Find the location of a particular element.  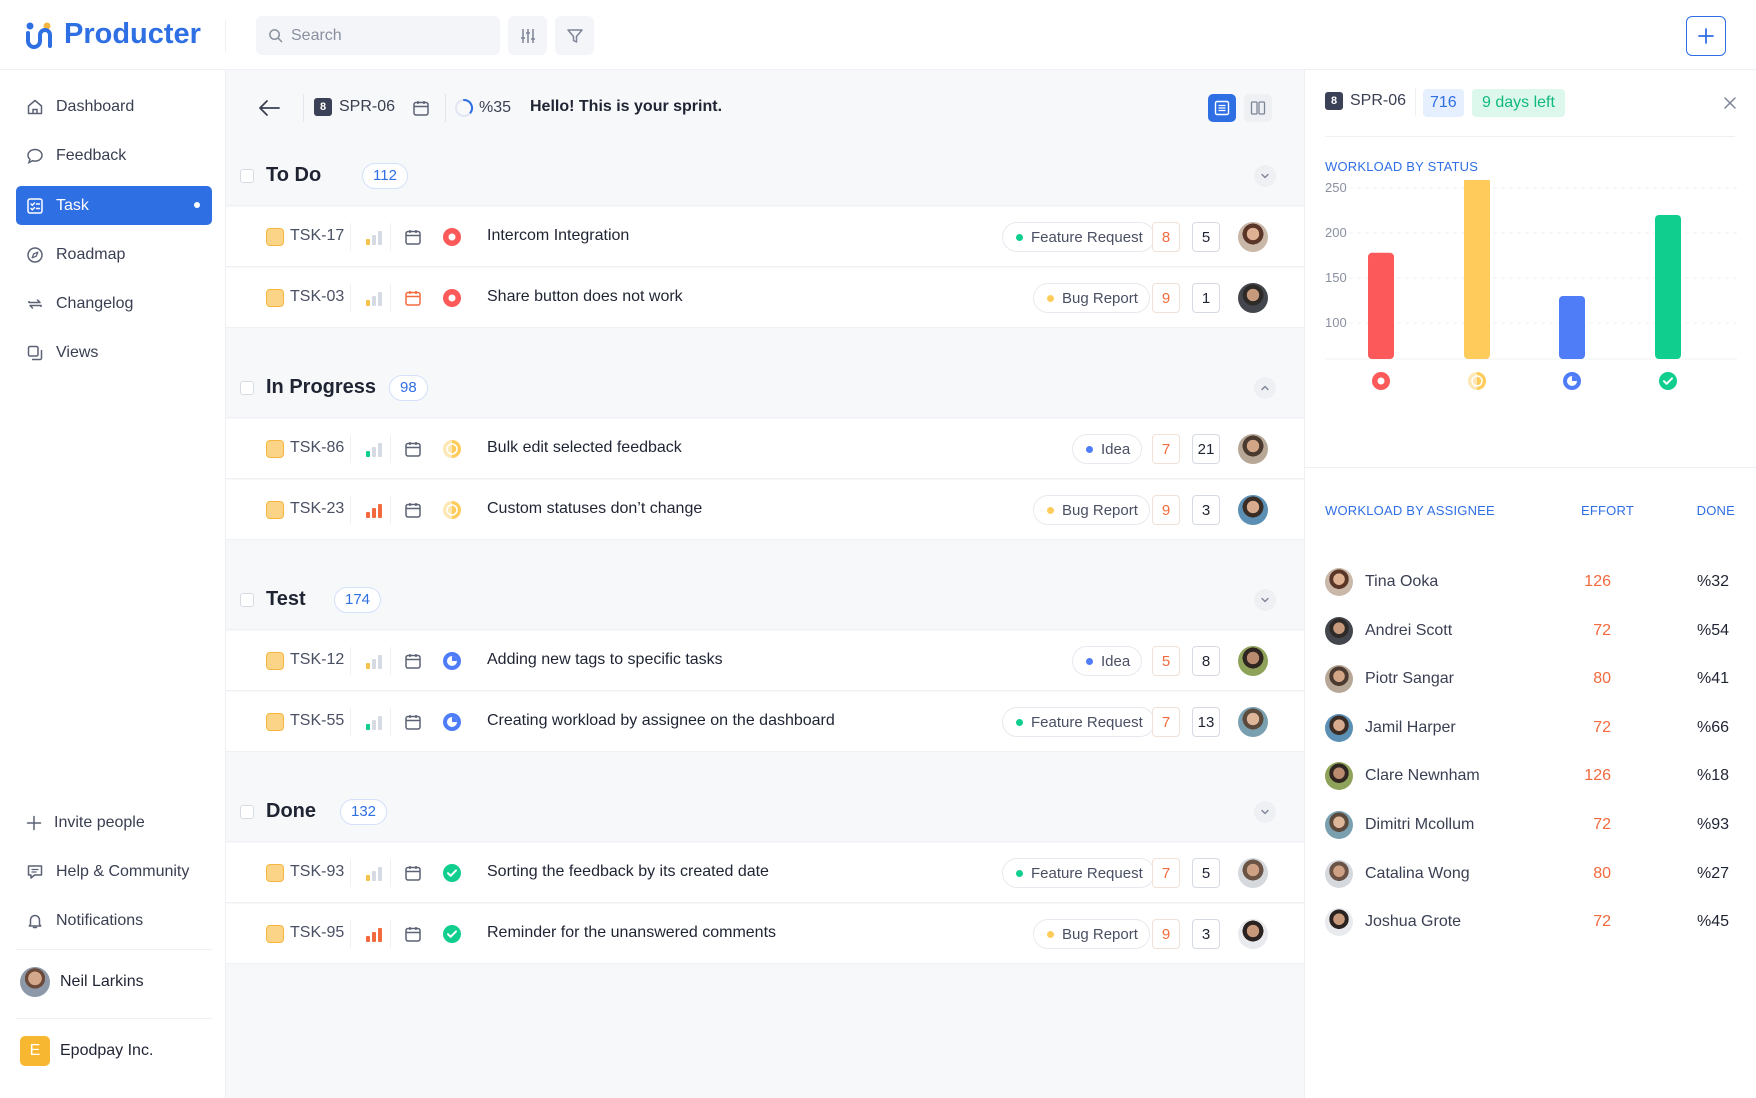

sidebar-item-views: Views is located at coordinates (114, 352).